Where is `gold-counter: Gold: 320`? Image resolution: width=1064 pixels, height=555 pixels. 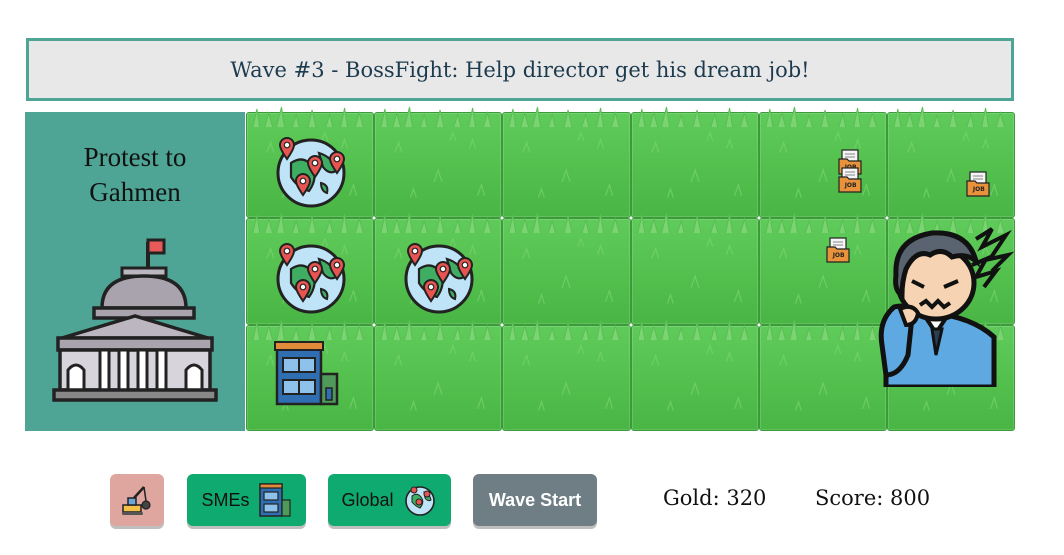 gold-counter: Gold: 320 is located at coordinates (715, 498).